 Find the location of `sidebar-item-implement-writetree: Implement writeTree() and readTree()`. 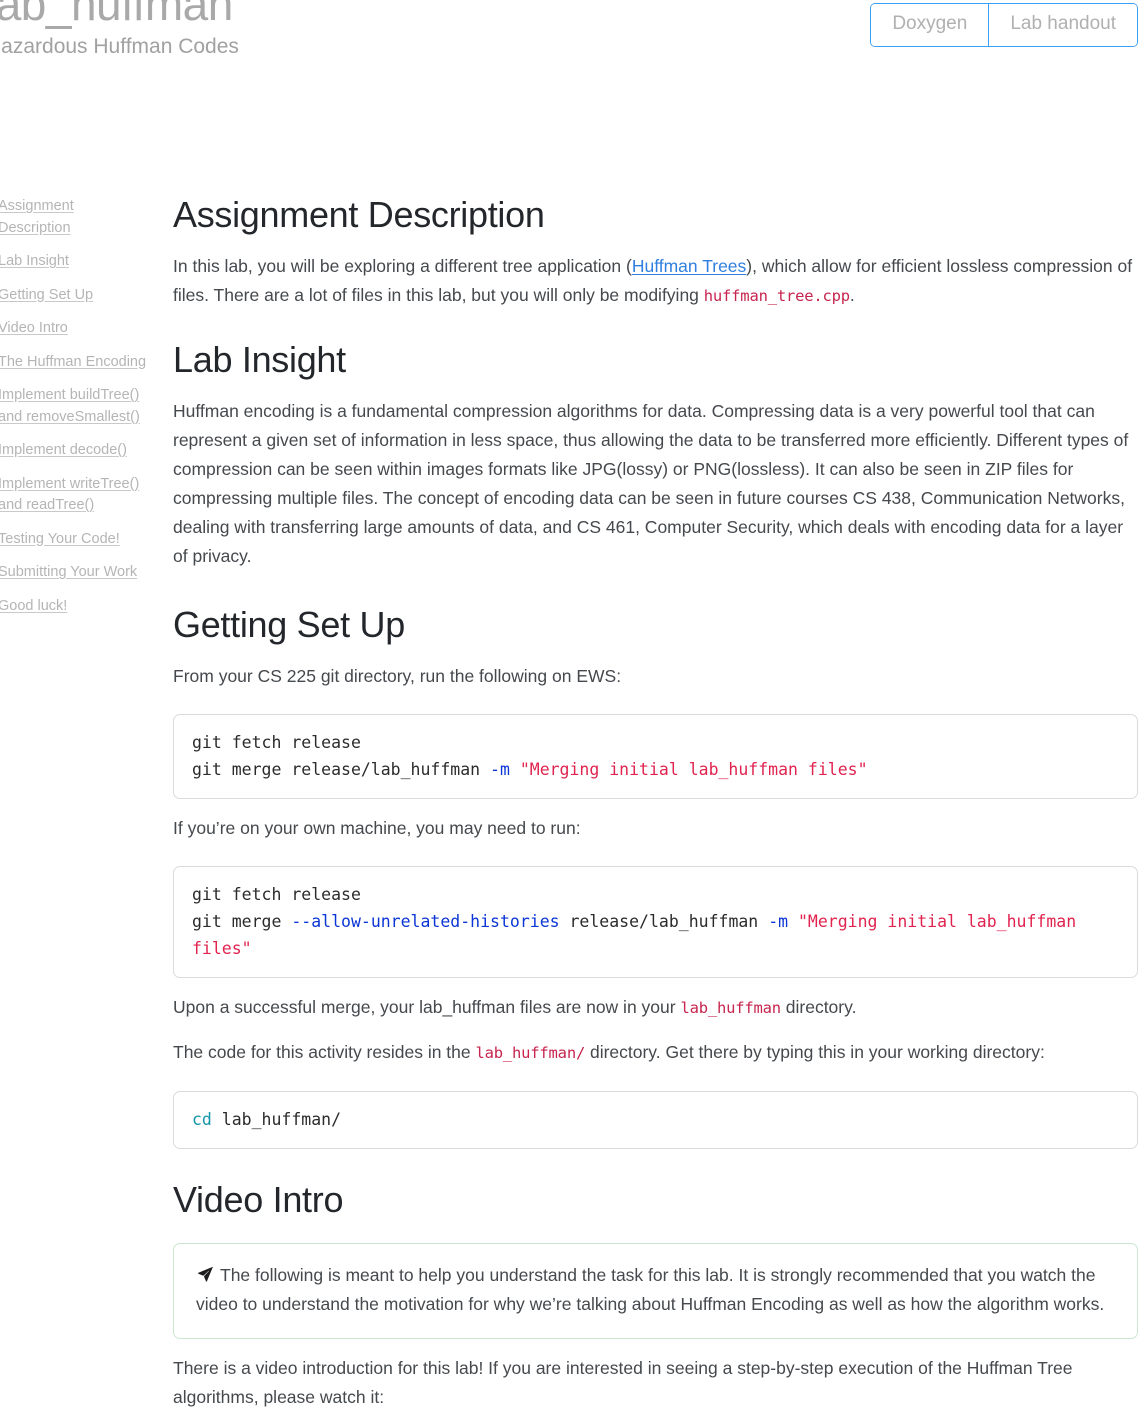

sidebar-item-implement-writetree: Implement writeTree() and readTree() is located at coordinates (74, 495).